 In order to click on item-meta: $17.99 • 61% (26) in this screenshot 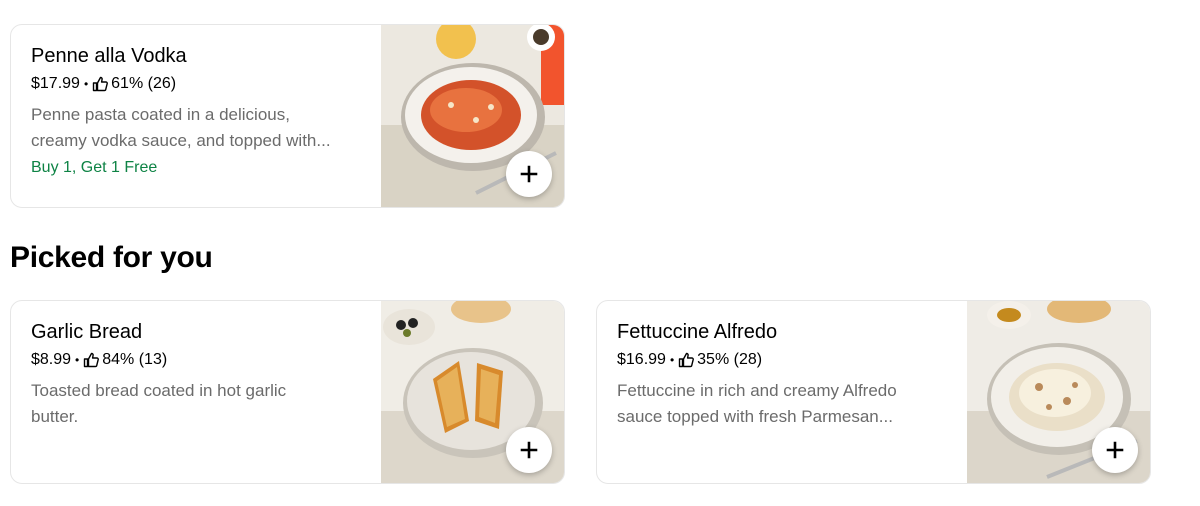, I will do `click(196, 84)`.